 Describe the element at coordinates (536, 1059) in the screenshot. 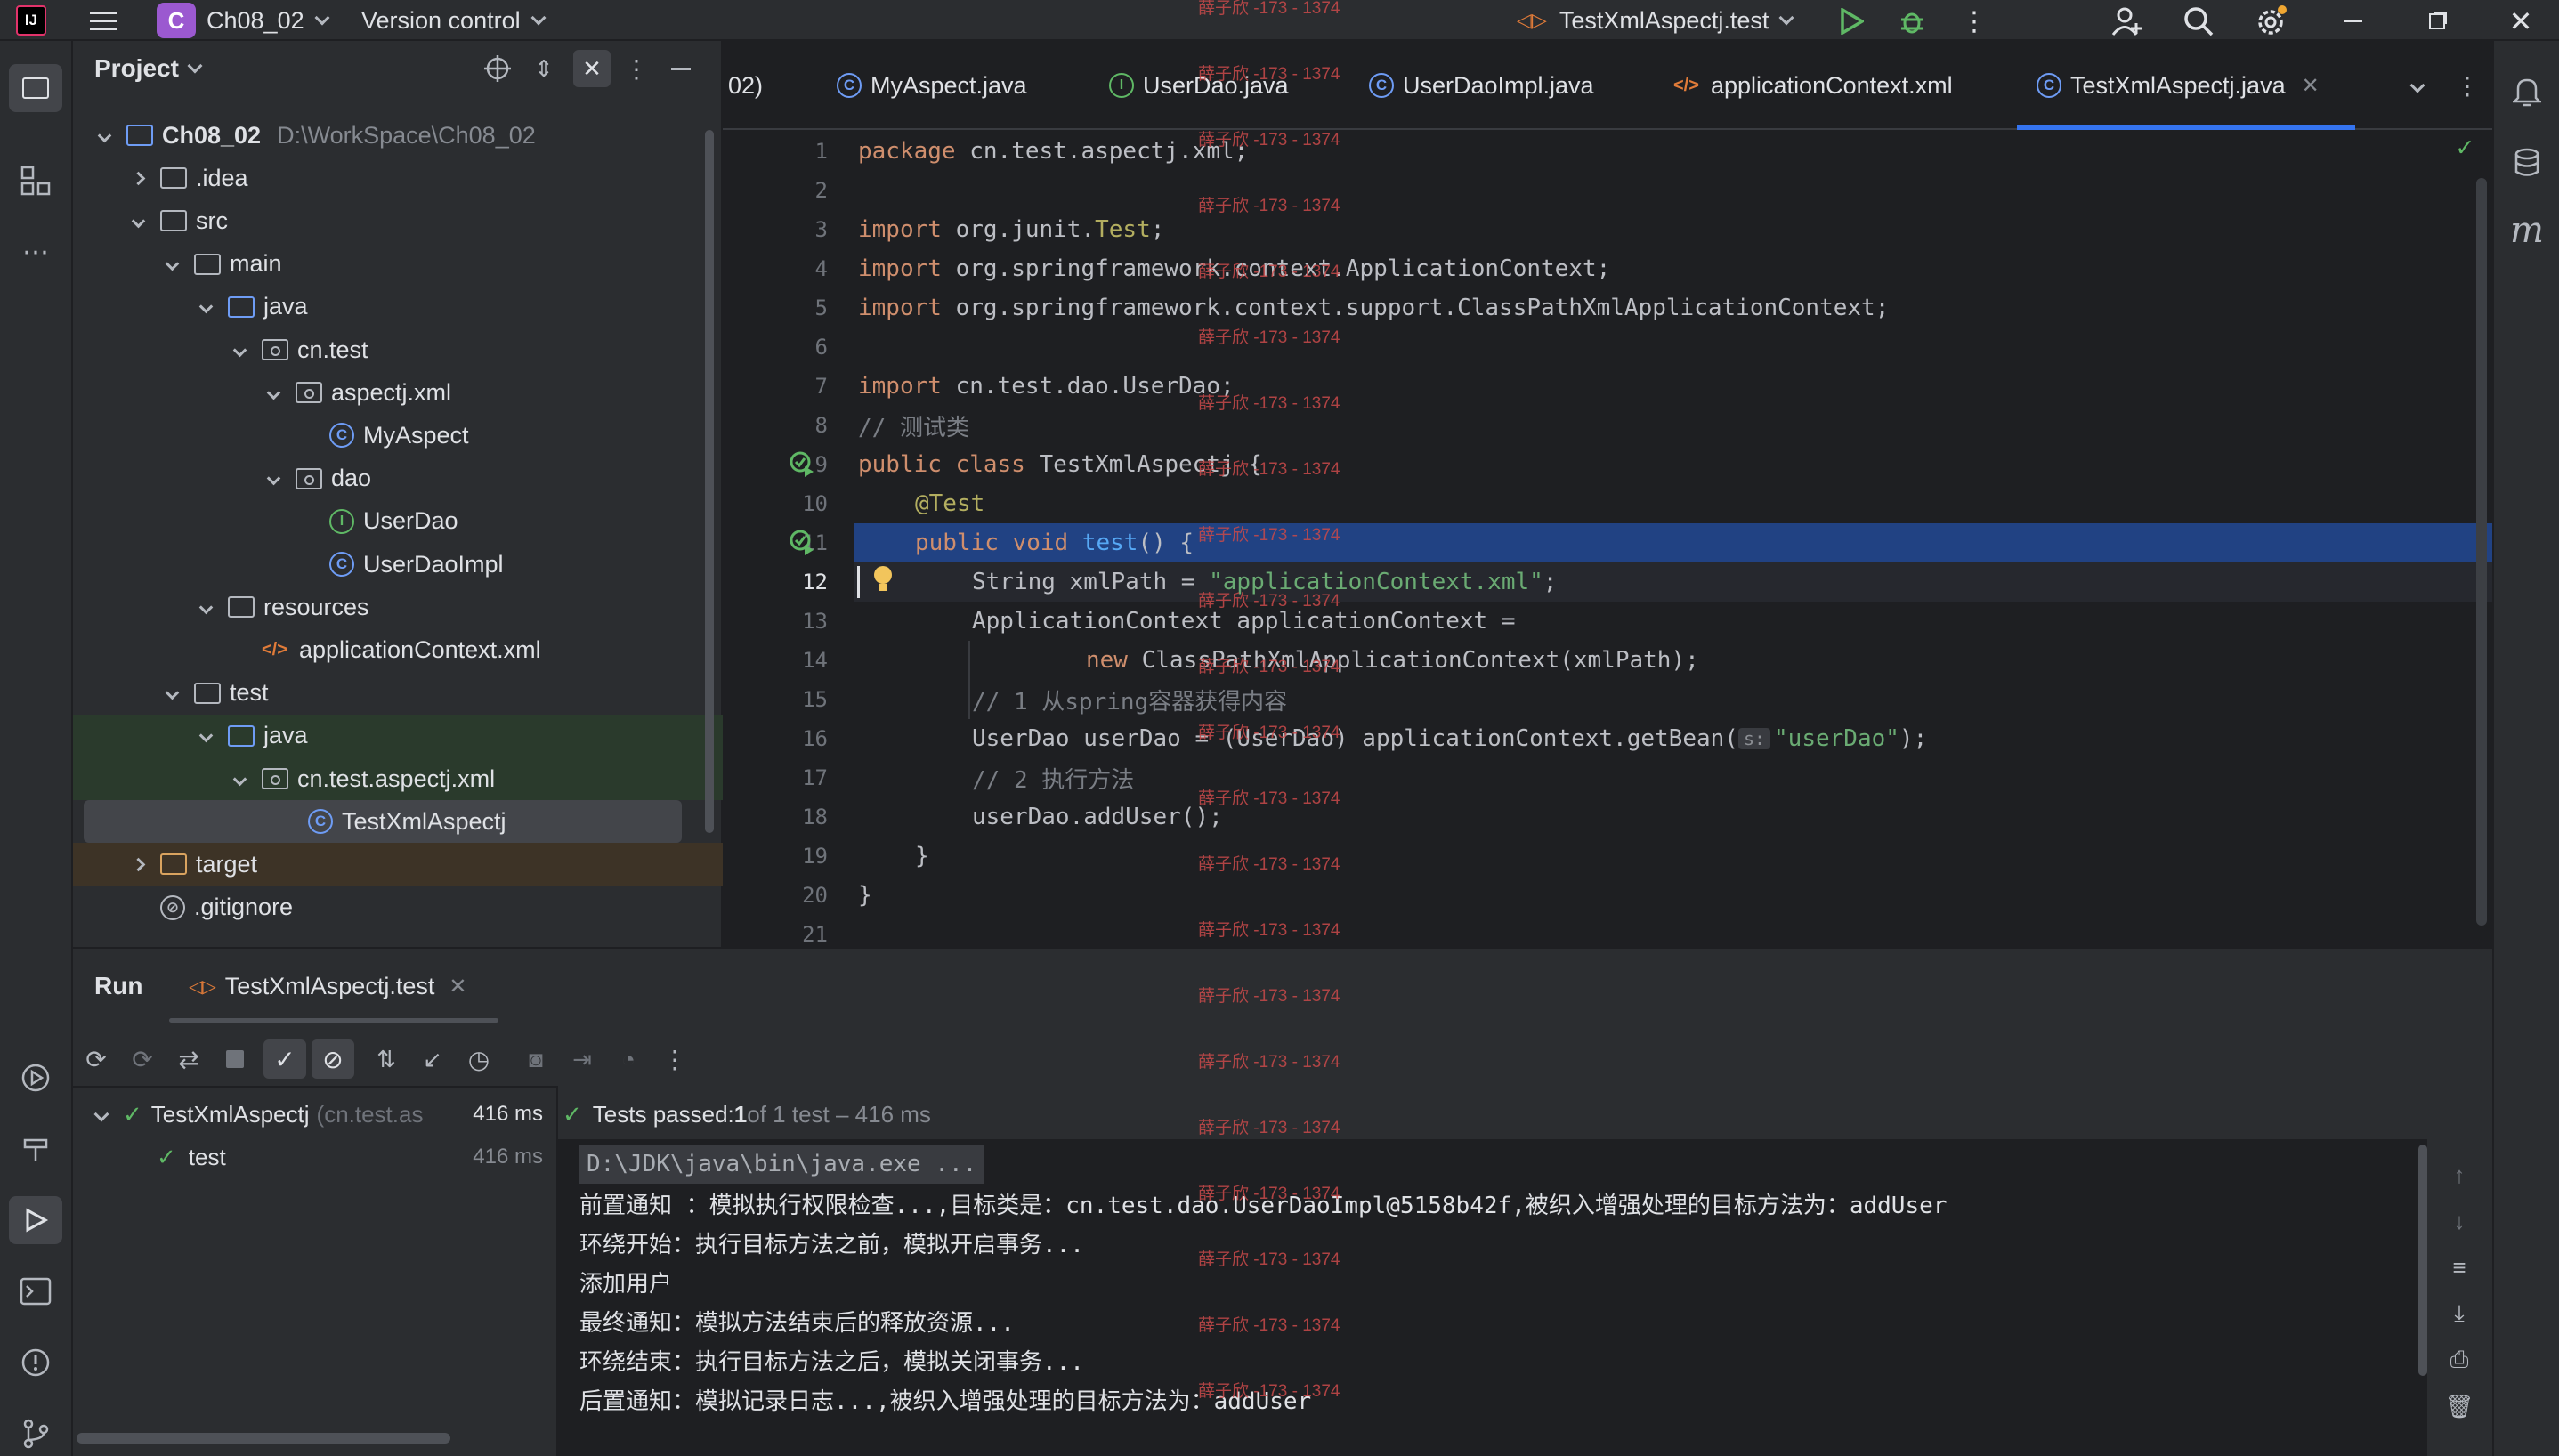

I see `screenshot-icon: ◙` at that location.